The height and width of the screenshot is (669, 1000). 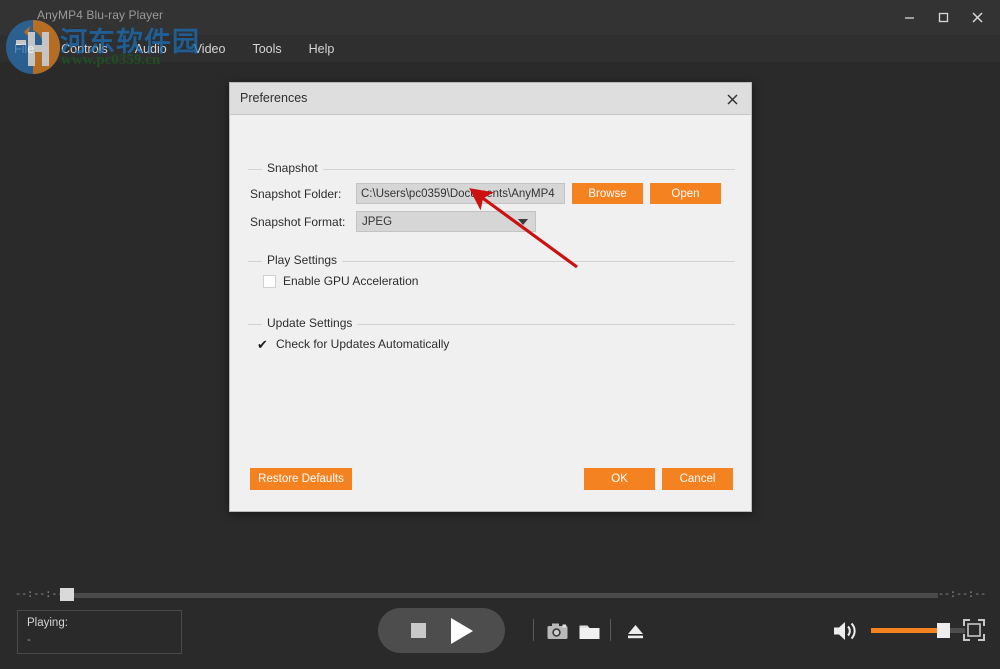 I want to click on menu-bar: File Controls Audio Video Tools Help, so click(x=500, y=48).